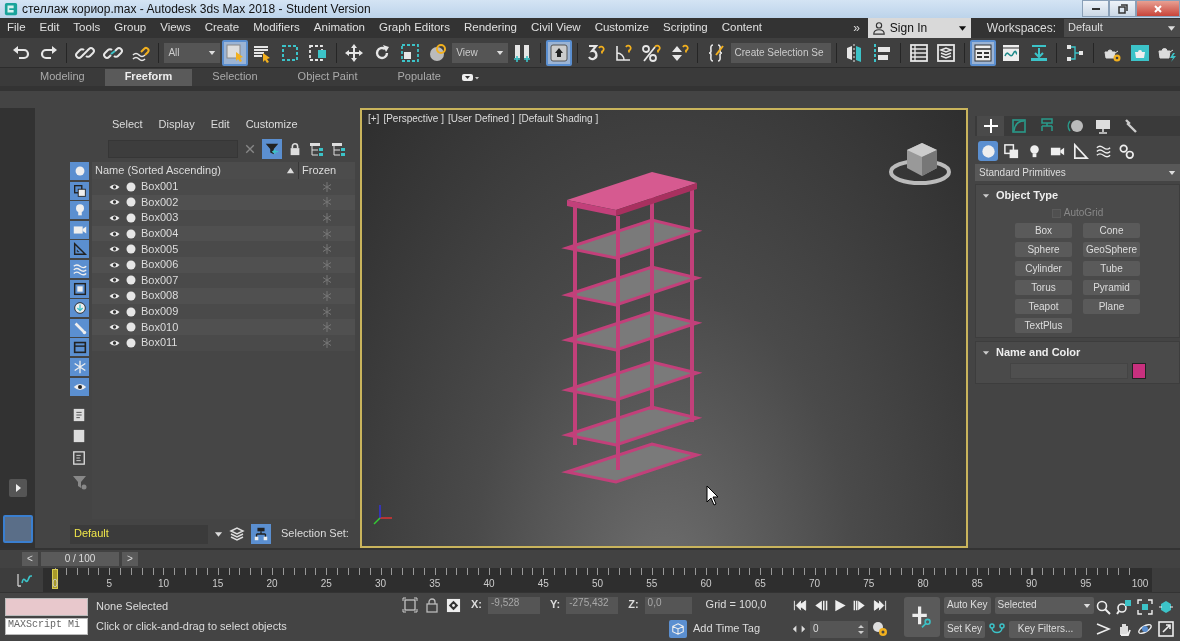 The height and width of the screenshot is (641, 1180). Describe the element at coordinates (476, 605) in the screenshot. I see `coordinate-label: X:` at that location.